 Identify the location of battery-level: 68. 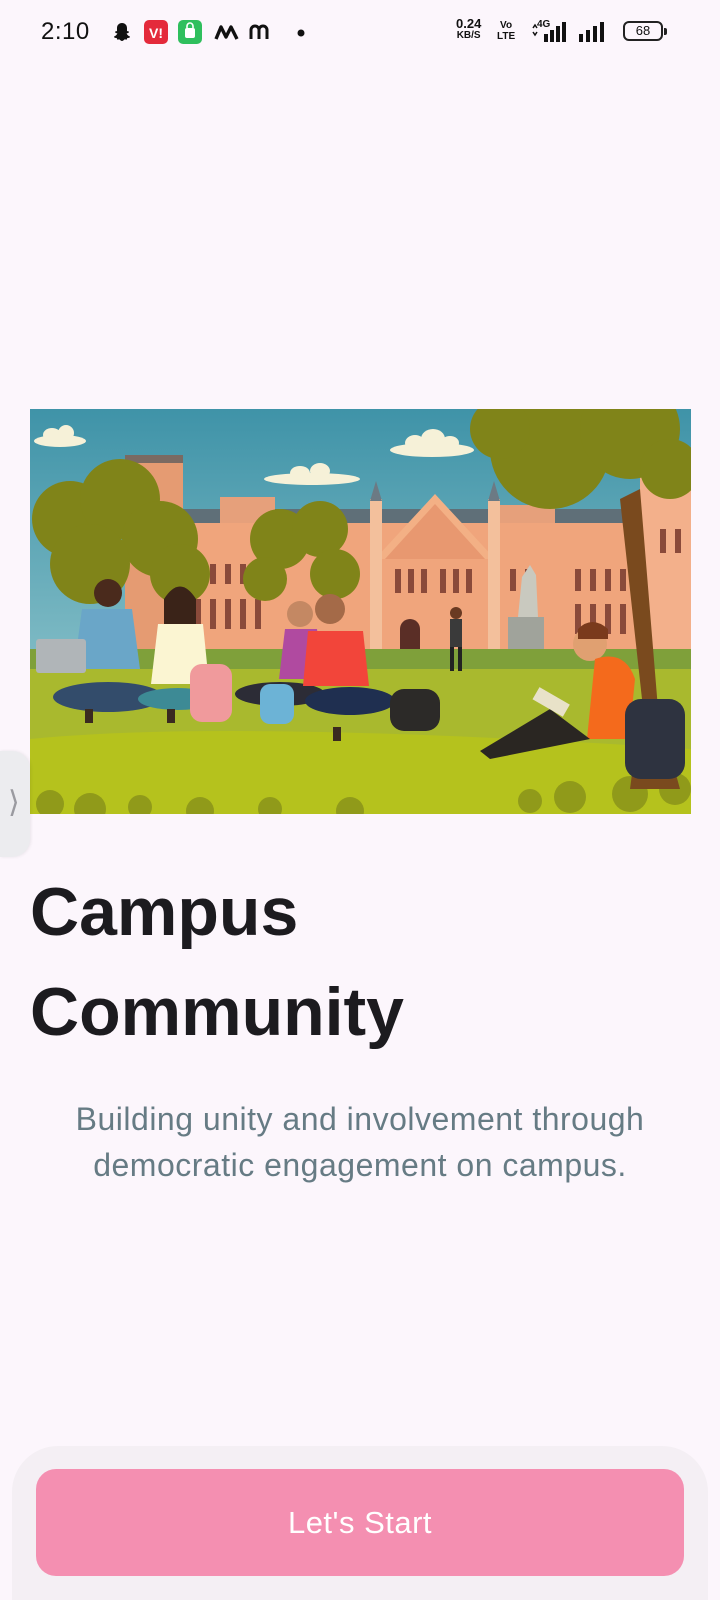
(643, 30).